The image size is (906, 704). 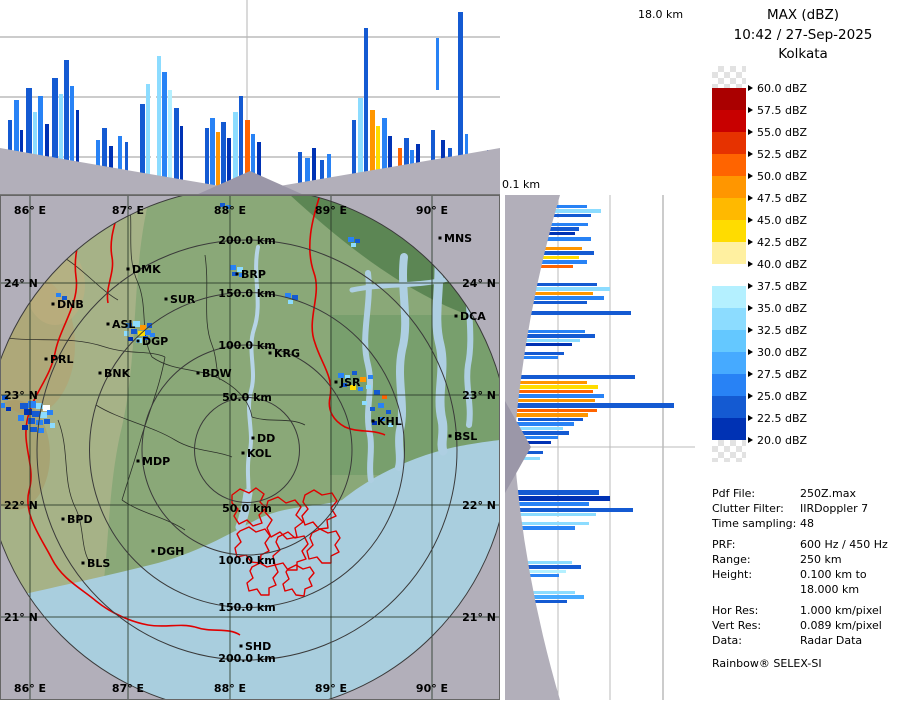 What do you see at coordinates (479, 617) in the screenshot?
I see `lat-label-right: 21° N` at bounding box center [479, 617].